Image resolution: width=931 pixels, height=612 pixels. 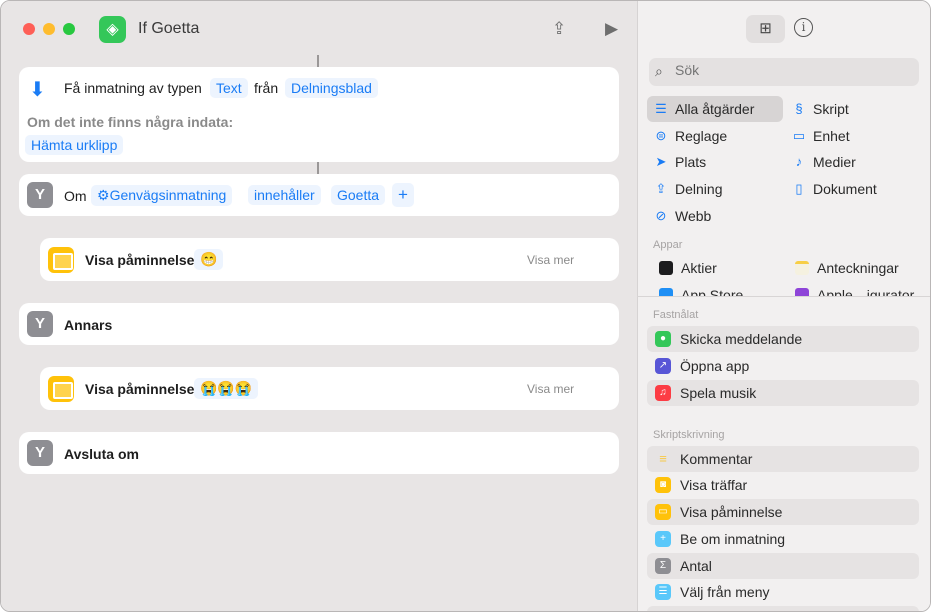 I want to click on action-library-icon: ⊞, so click(x=765, y=29).